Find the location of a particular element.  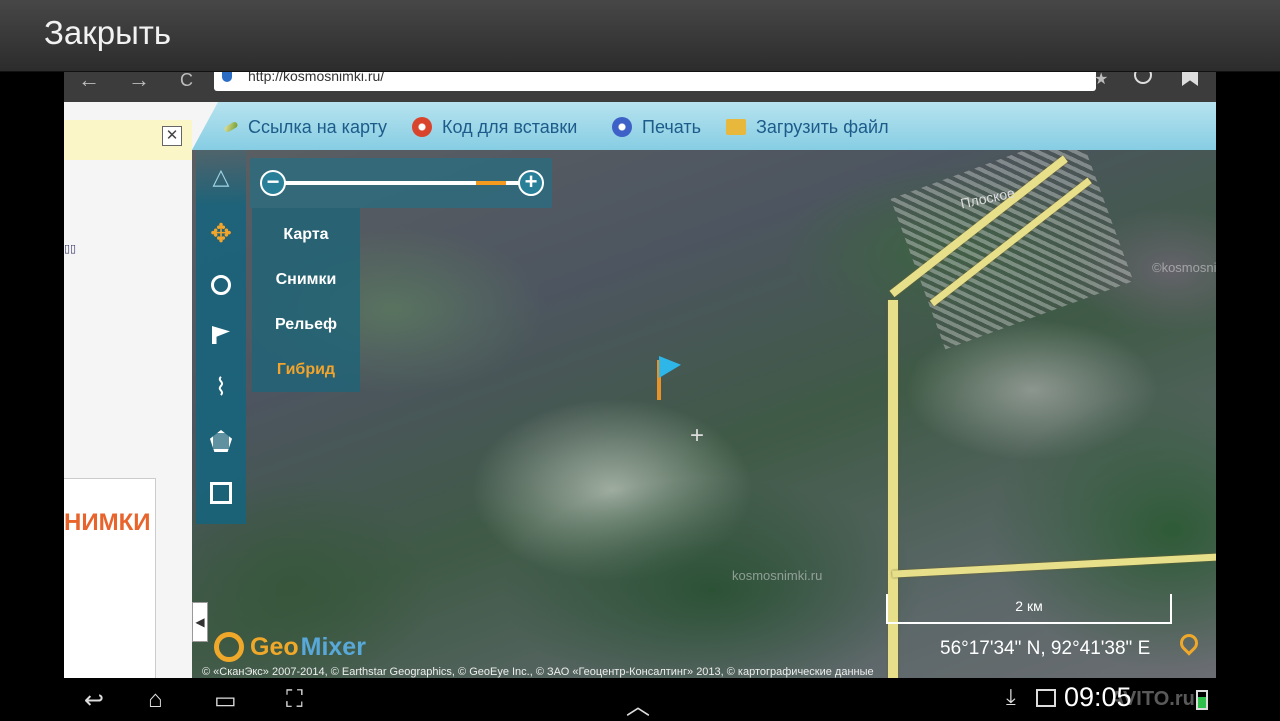

magnifier-icon is located at coordinates (221, 285).